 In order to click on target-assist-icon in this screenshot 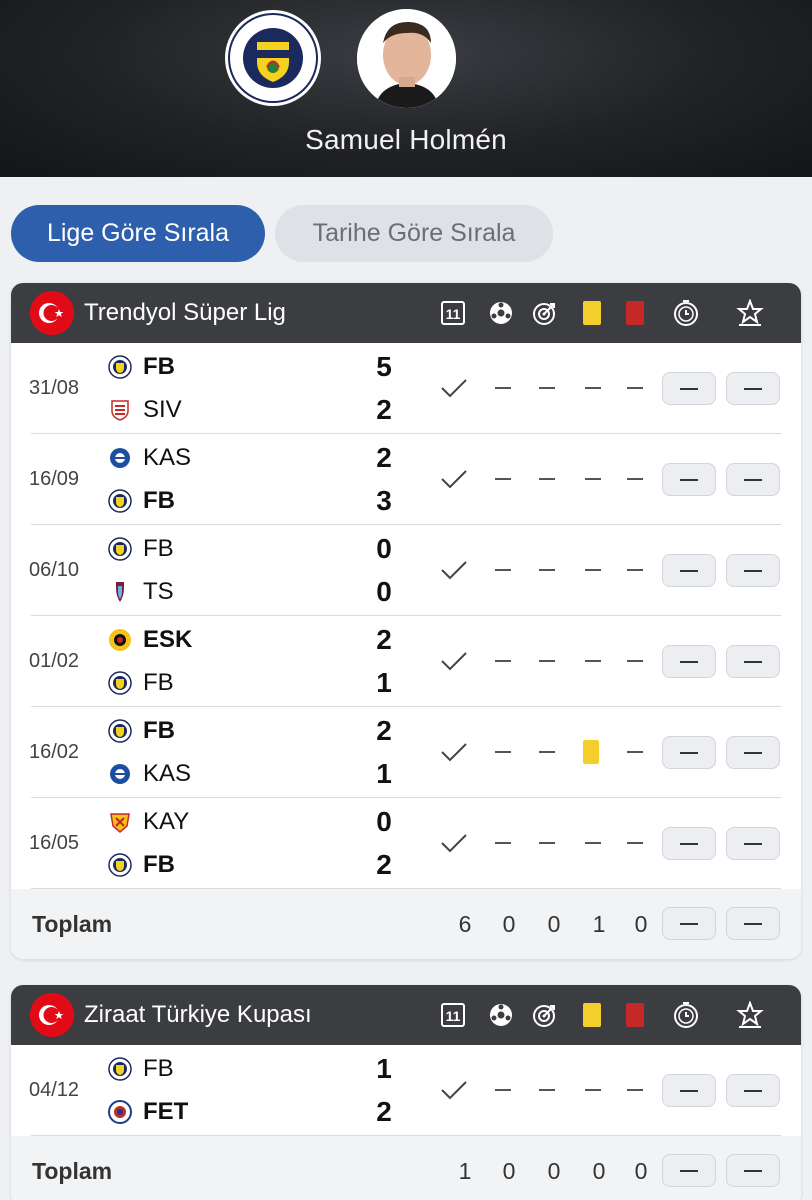, I will do `click(545, 1015)`.